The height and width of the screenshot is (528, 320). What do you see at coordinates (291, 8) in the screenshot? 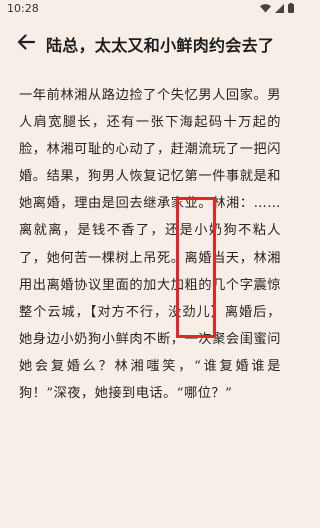
I see `battery-icon` at bounding box center [291, 8].